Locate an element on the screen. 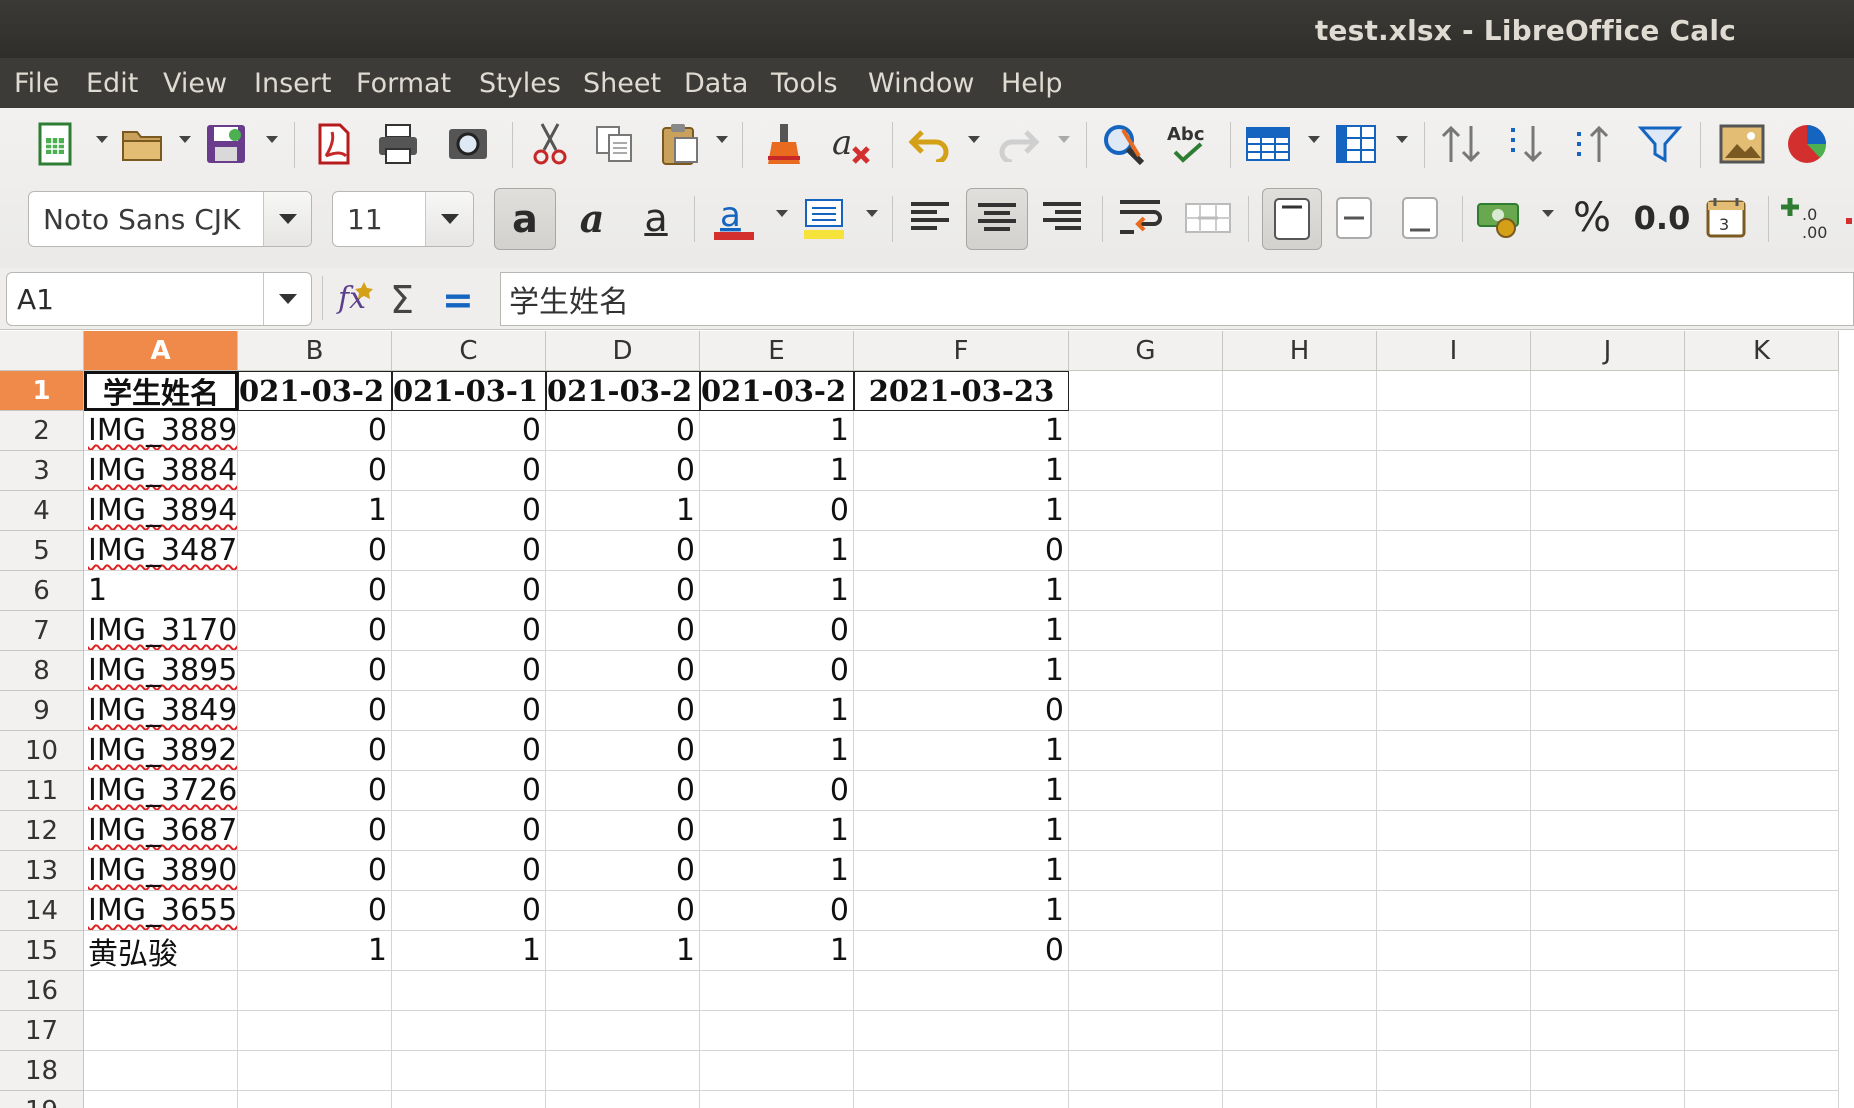  cell-a5: IMG_3487 is located at coordinates (161, 551).